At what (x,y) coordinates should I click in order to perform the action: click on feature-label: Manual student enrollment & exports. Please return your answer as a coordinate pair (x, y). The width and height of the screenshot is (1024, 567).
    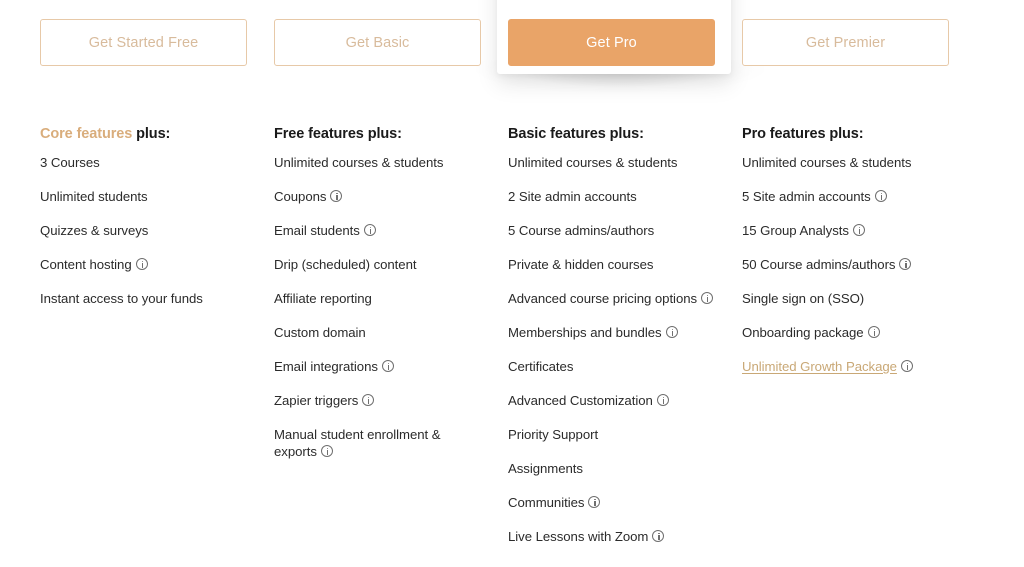
    Looking at the image, I should click on (357, 443).